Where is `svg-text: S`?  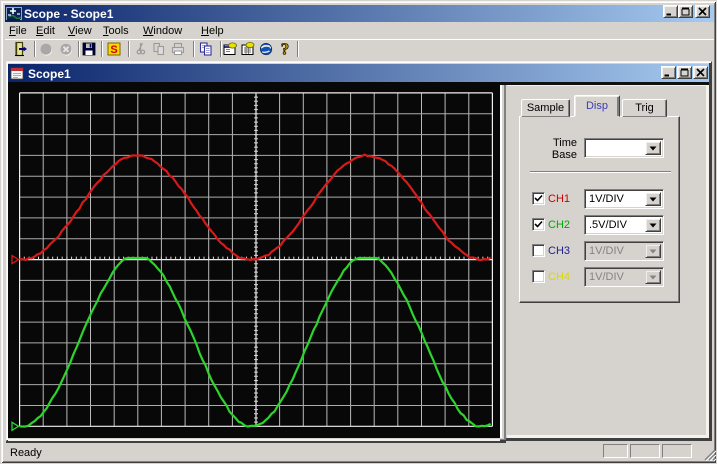
svg-text: S is located at coordinates (113, 50).